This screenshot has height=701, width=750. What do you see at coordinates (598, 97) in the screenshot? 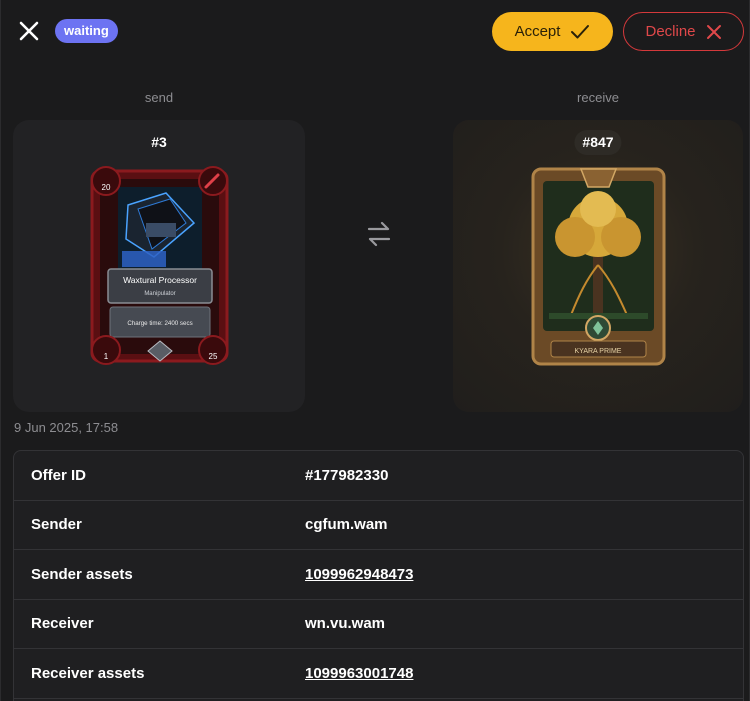
I see `receive-caption: receive` at bounding box center [598, 97].